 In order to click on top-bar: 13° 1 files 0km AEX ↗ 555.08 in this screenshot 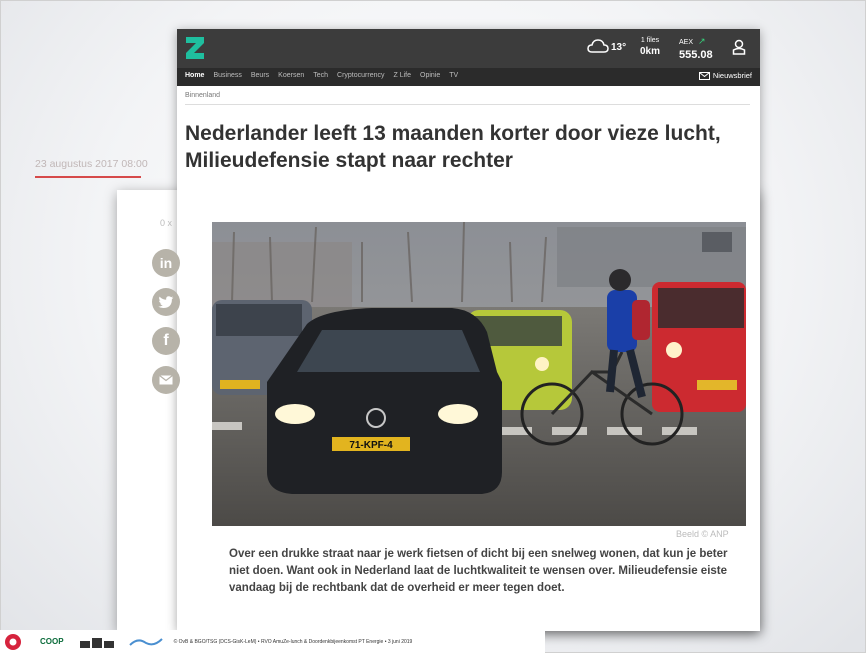, I will do `click(468, 48)`.